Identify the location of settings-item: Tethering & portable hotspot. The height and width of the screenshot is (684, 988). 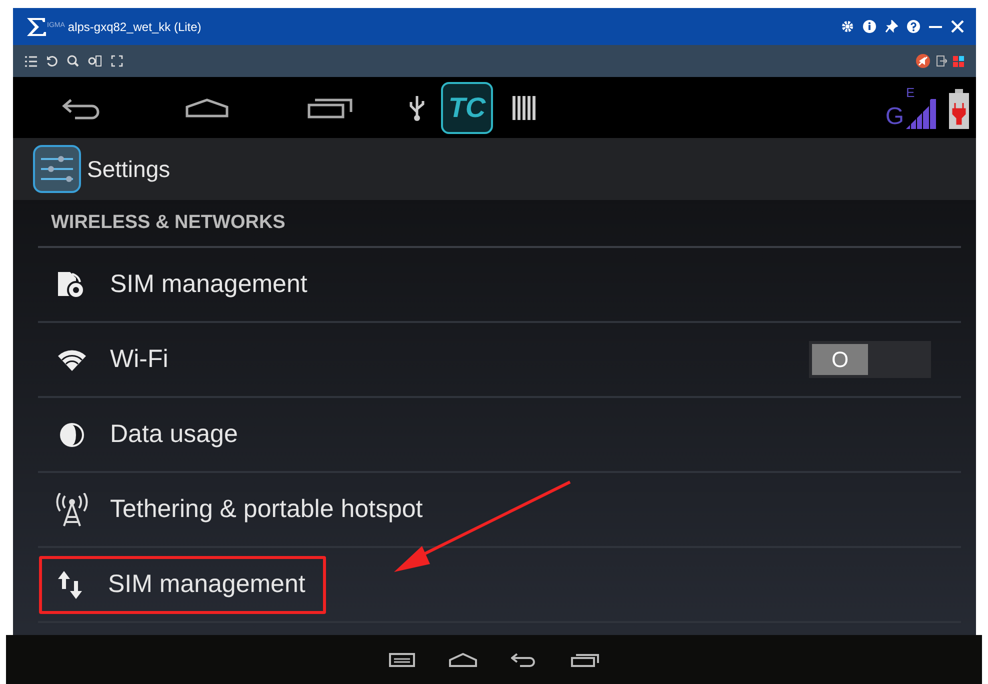
(241, 509).